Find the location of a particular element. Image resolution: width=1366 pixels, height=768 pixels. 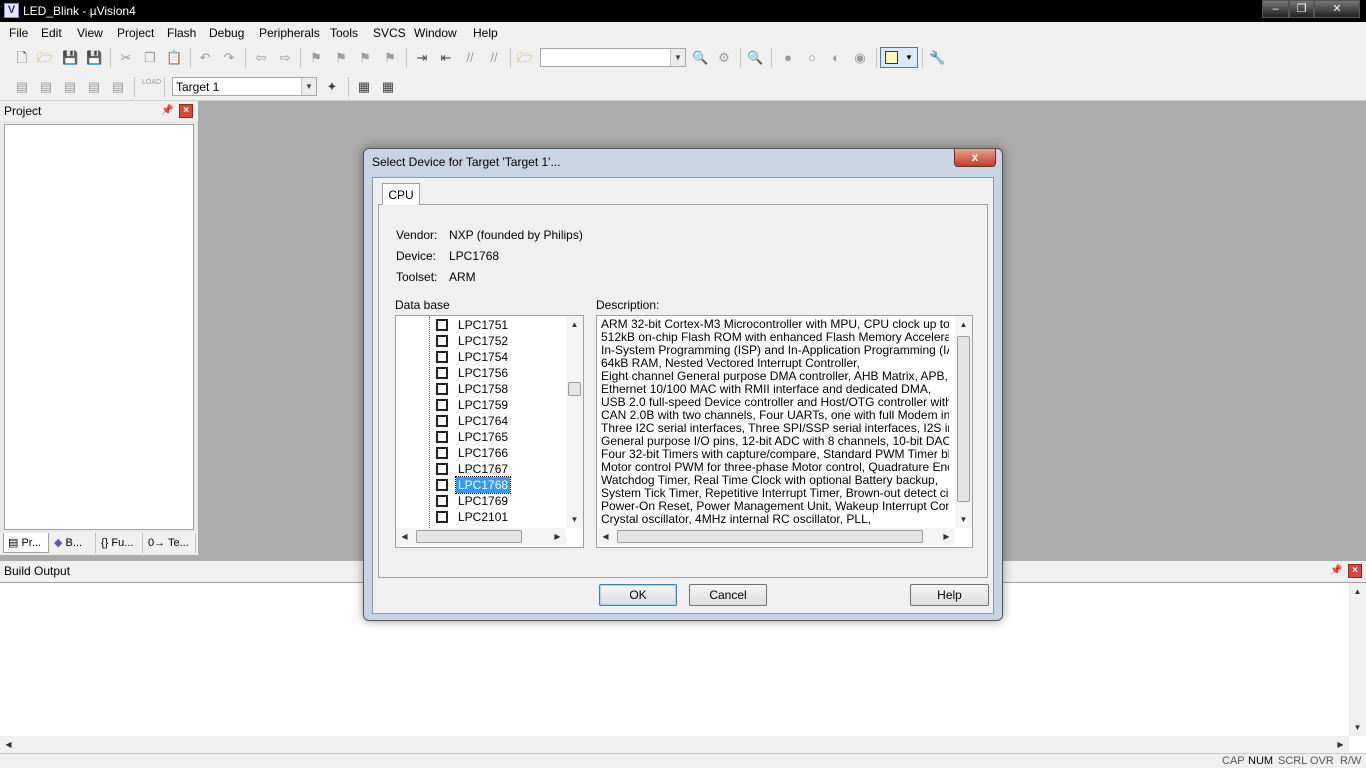

menu-tools: Tools is located at coordinates (344, 33).